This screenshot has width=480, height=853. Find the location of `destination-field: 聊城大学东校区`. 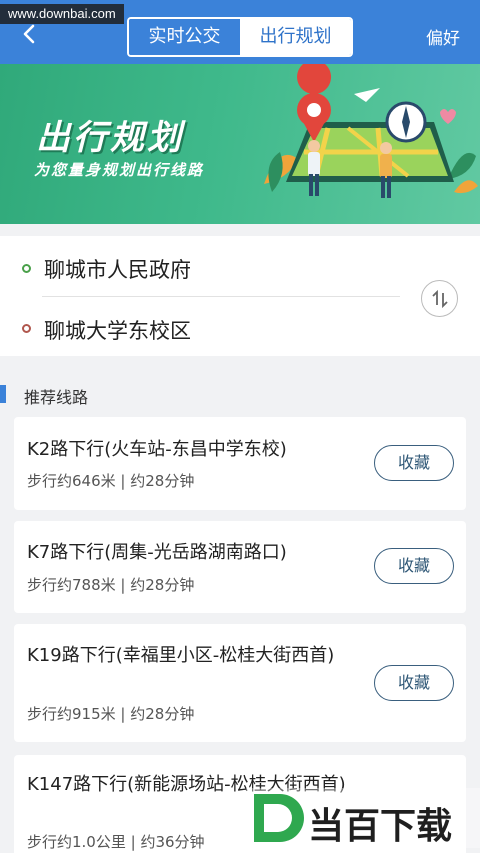

destination-field: 聊城大学东校区 is located at coordinates (117, 330).